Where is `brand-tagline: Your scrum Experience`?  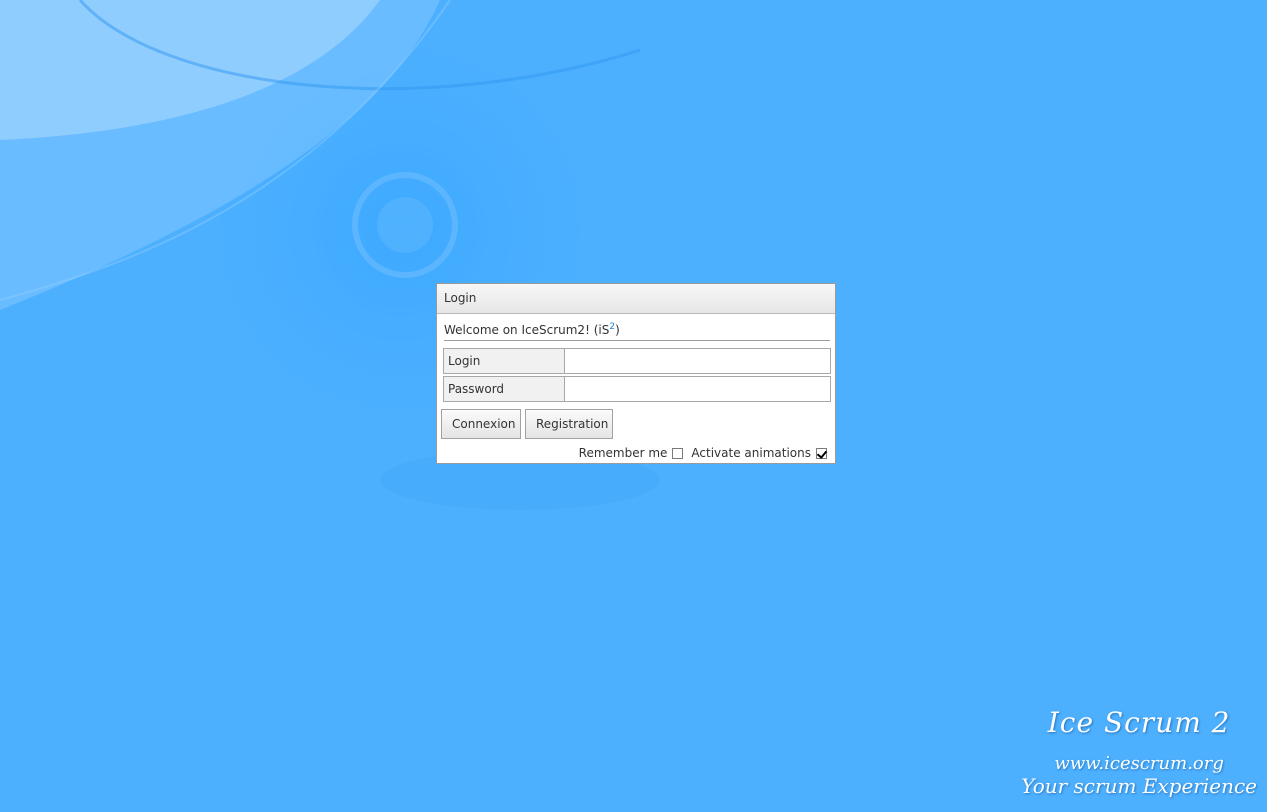
brand-tagline: Your scrum Experience is located at coordinates (1139, 786).